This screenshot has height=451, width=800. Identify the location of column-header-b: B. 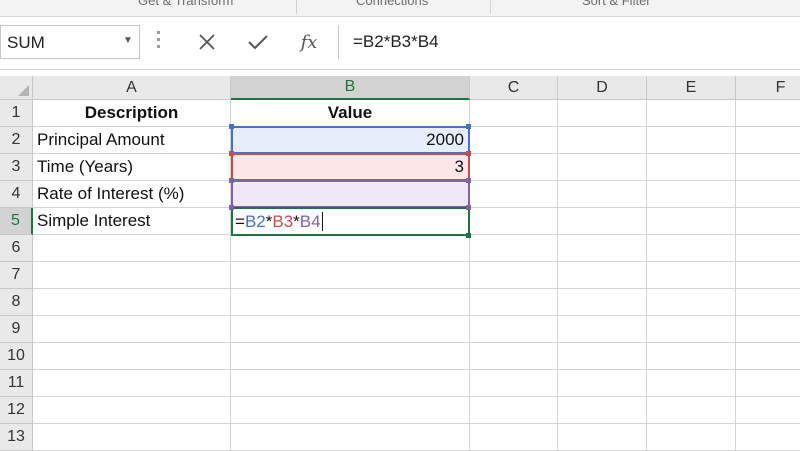
(350, 88).